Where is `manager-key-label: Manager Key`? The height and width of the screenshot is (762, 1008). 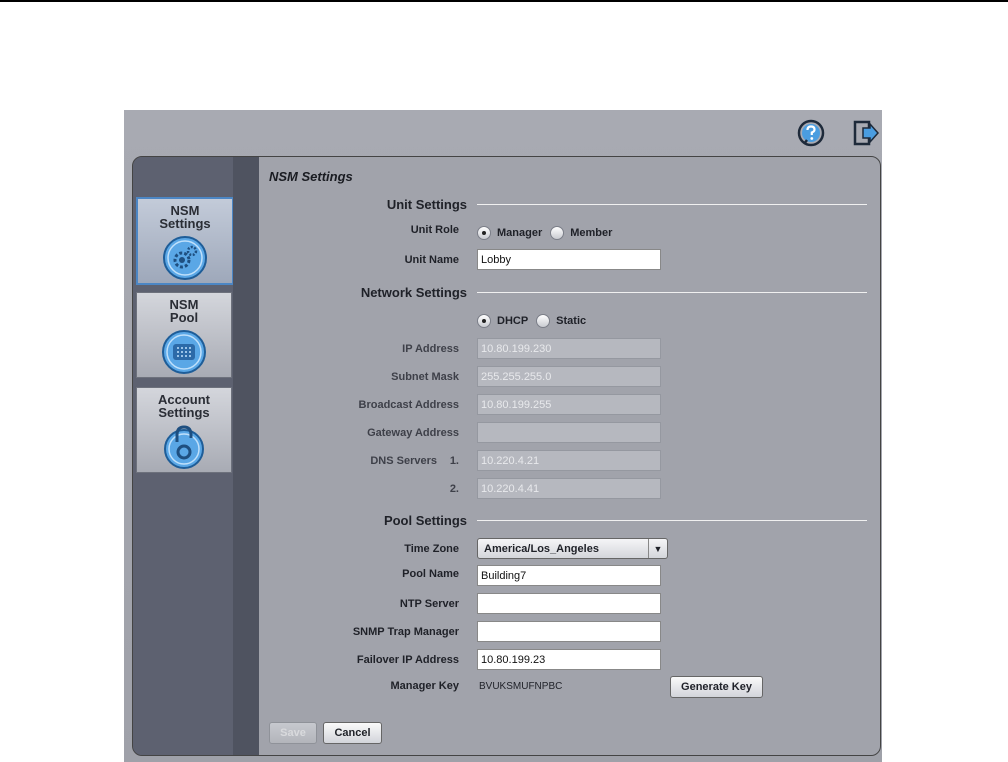 manager-key-label: Manager Key is located at coordinates (424, 686).